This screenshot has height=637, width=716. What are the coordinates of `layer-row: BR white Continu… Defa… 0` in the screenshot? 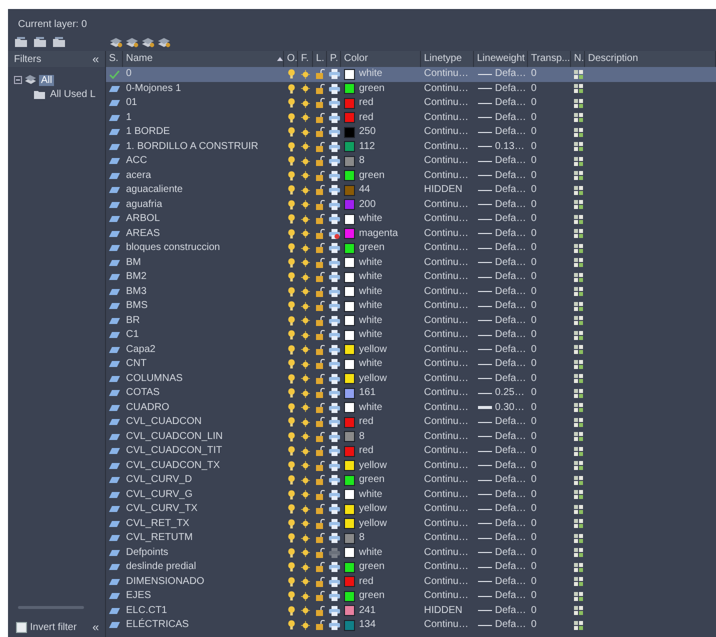 It's located at (411, 321).